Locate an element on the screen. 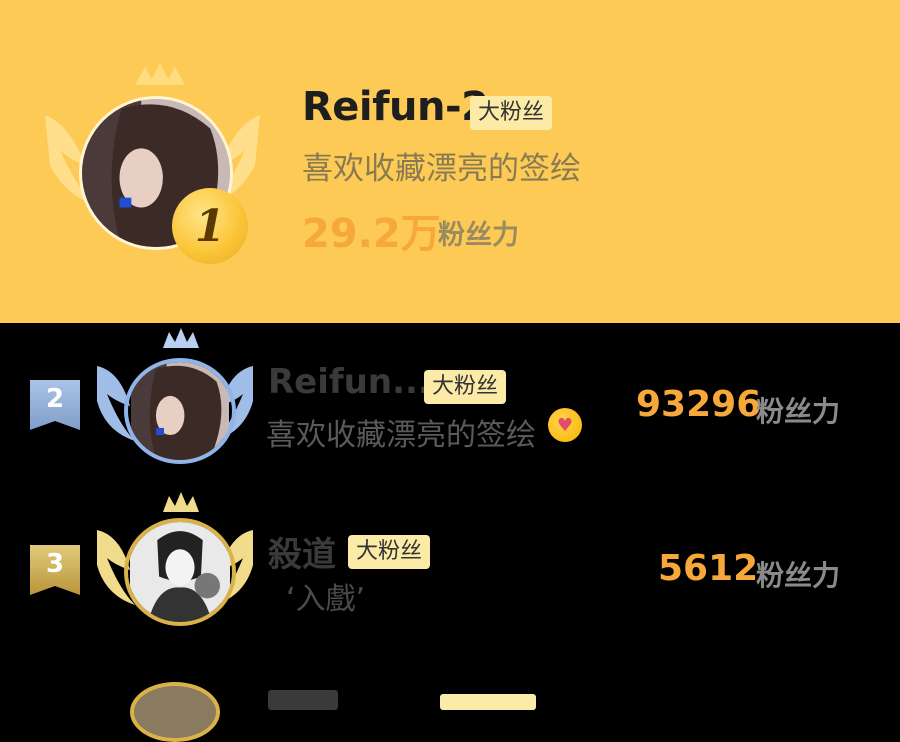 Image resolution: width=900 pixels, height=742 pixels. rank-1-medal-icon: 1 is located at coordinates (210, 226).